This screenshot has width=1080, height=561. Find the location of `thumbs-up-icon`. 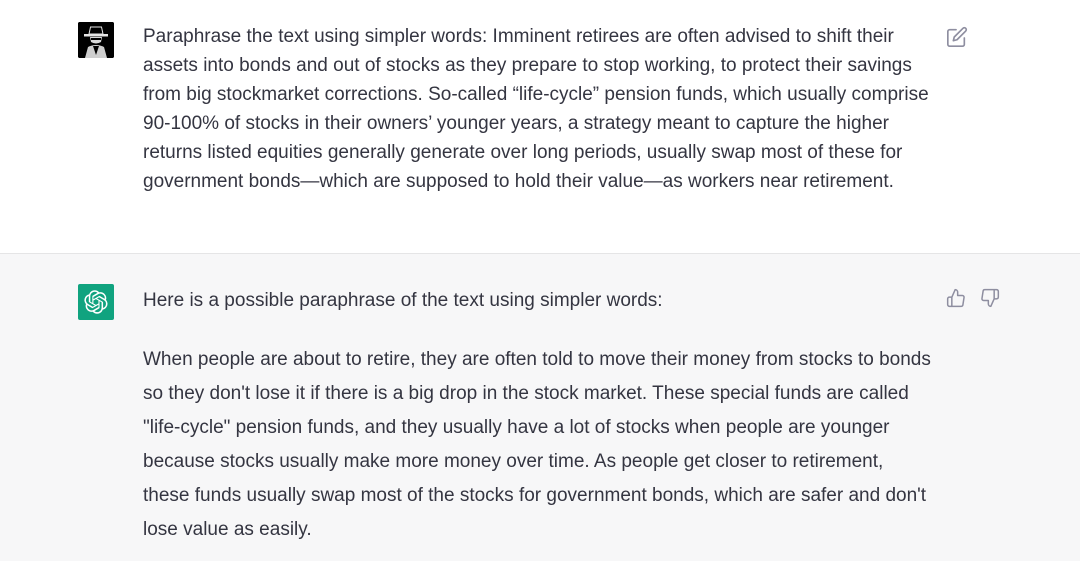

thumbs-up-icon is located at coordinates (957, 299).